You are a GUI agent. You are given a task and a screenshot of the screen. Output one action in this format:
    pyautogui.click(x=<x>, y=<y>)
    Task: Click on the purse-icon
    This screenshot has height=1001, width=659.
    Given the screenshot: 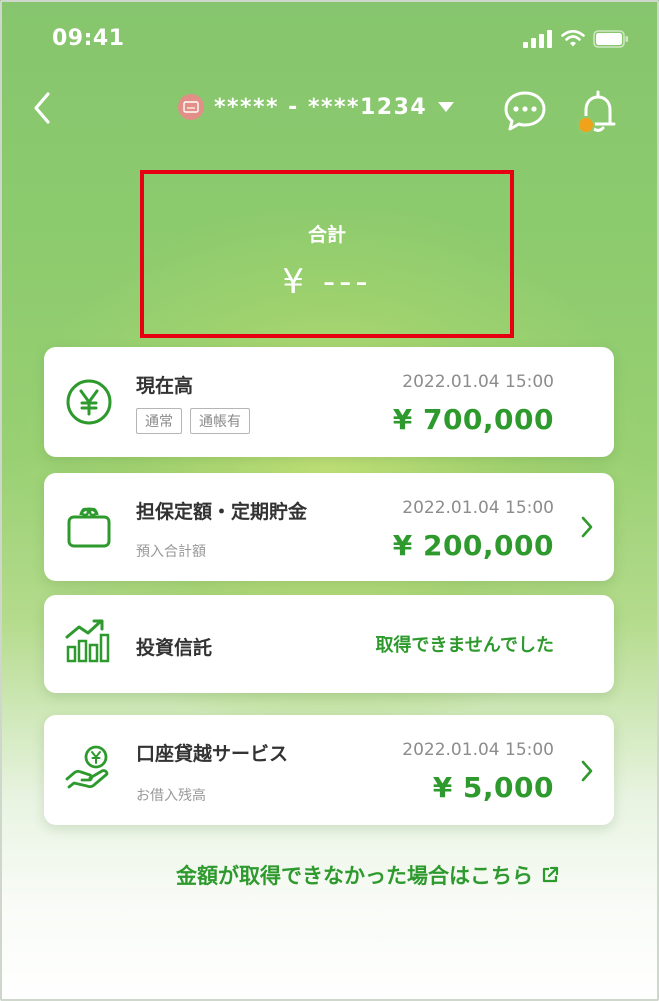 What is the action you would take?
    pyautogui.click(x=89, y=527)
    